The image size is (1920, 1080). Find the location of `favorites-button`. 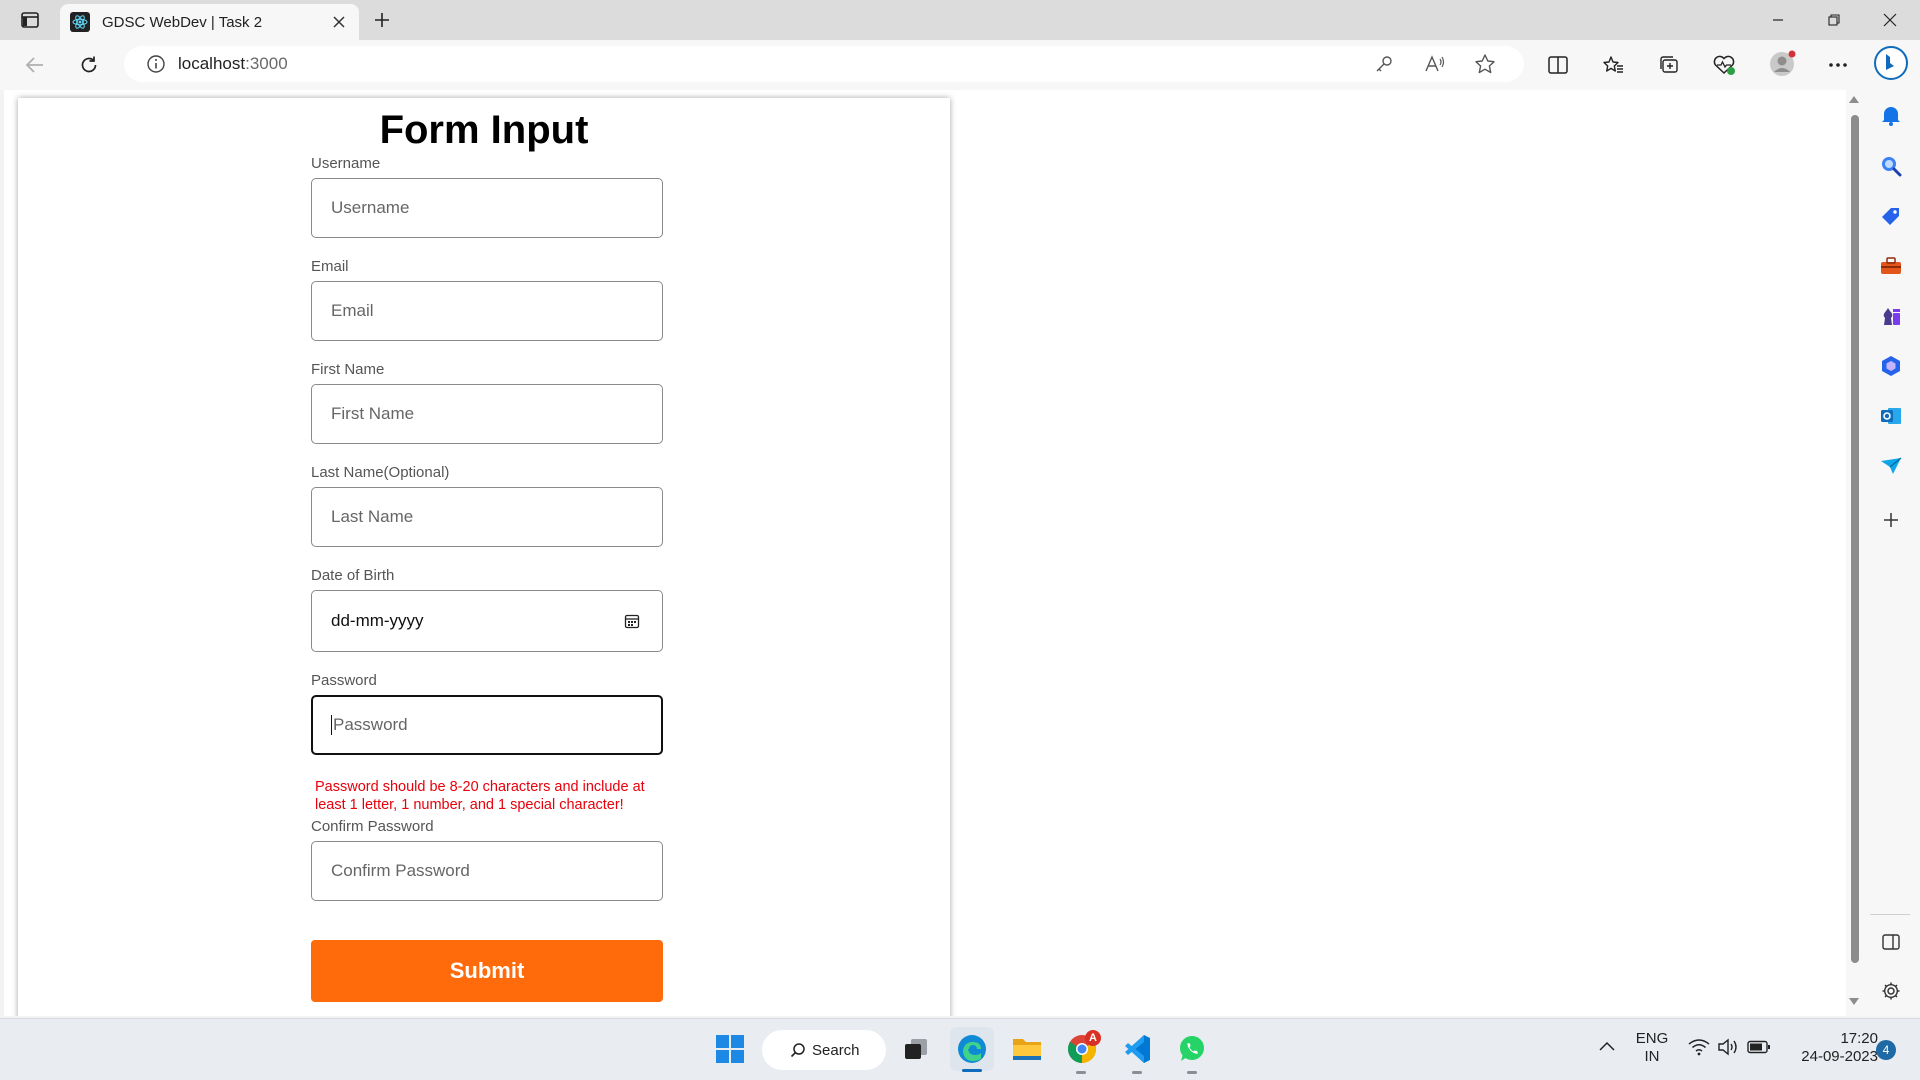

favorites-button is located at coordinates (1613, 65).